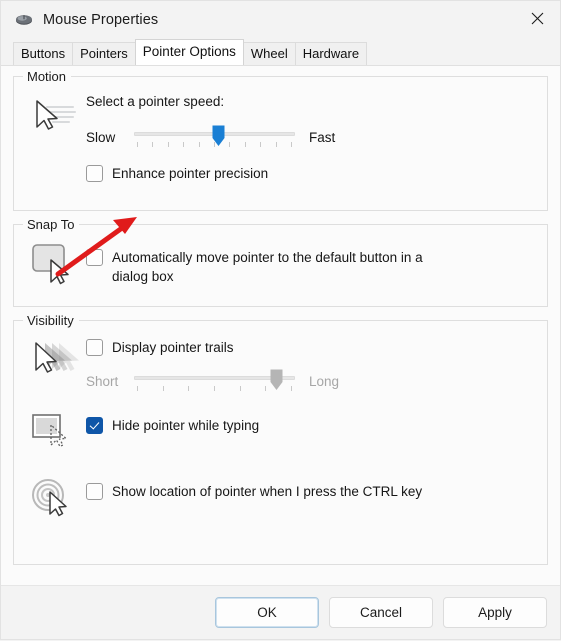 This screenshot has height=641, width=561. Describe the element at coordinates (173, 347) in the screenshot. I see `display-trails-label: Display pointer trails` at that location.